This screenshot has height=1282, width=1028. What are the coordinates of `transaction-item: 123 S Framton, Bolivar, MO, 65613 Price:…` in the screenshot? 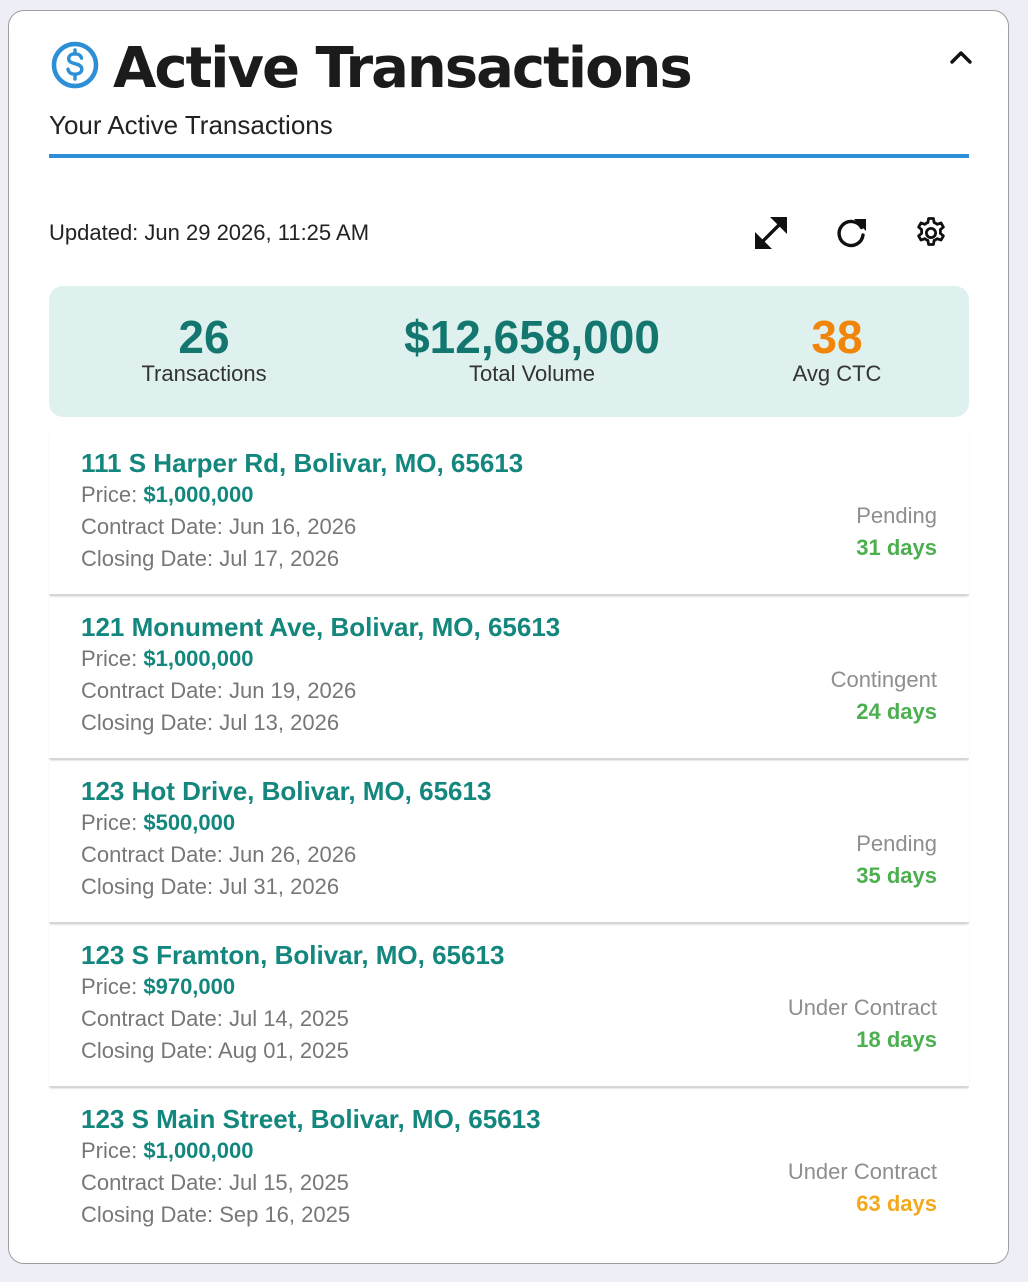 It's located at (509, 1005).